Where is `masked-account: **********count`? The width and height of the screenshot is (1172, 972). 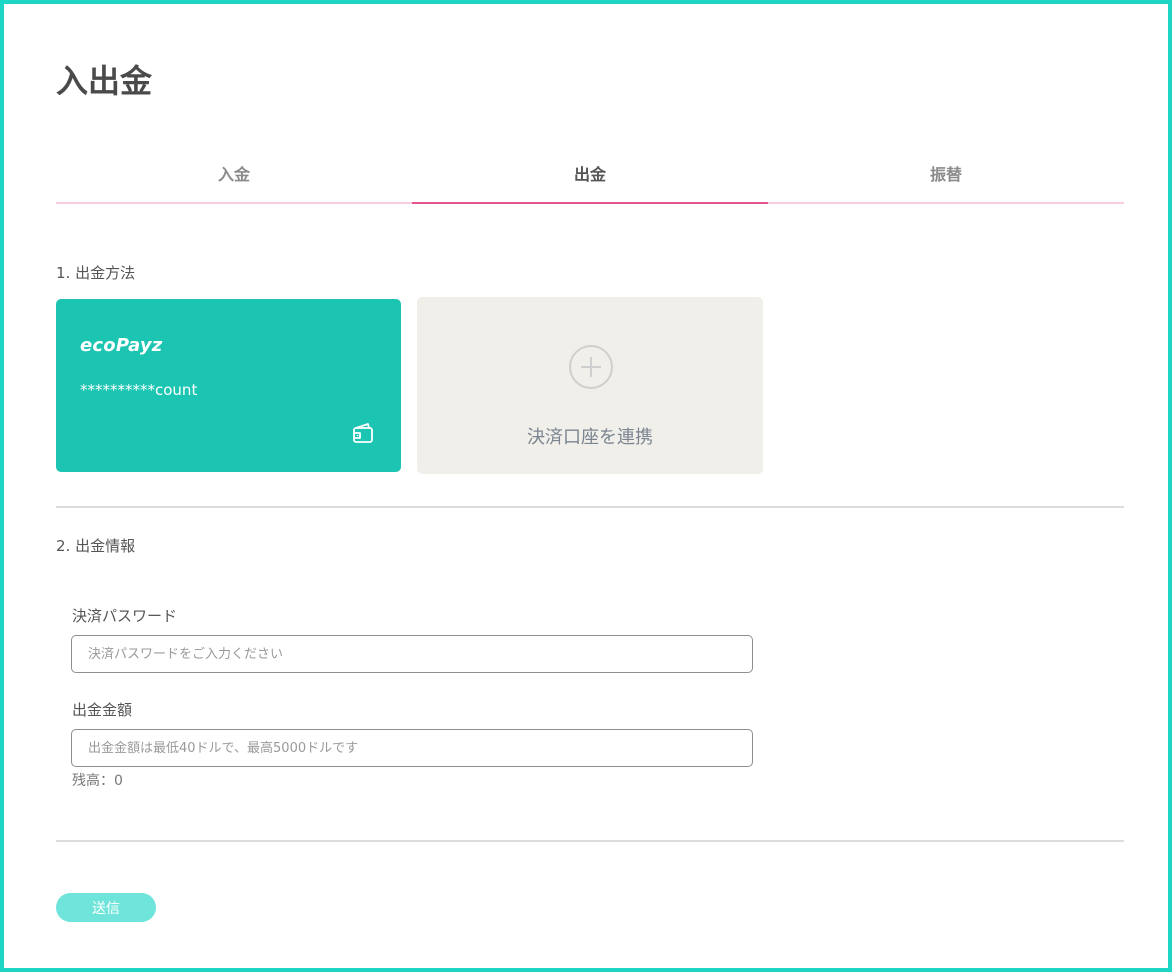
masked-account: **********count is located at coordinates (139, 390).